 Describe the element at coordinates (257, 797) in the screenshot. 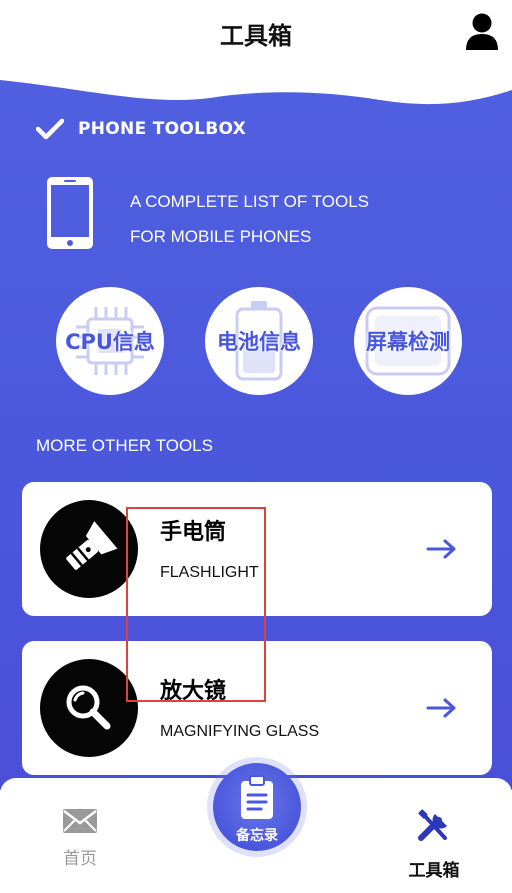

I see `clipboard-icon` at that location.